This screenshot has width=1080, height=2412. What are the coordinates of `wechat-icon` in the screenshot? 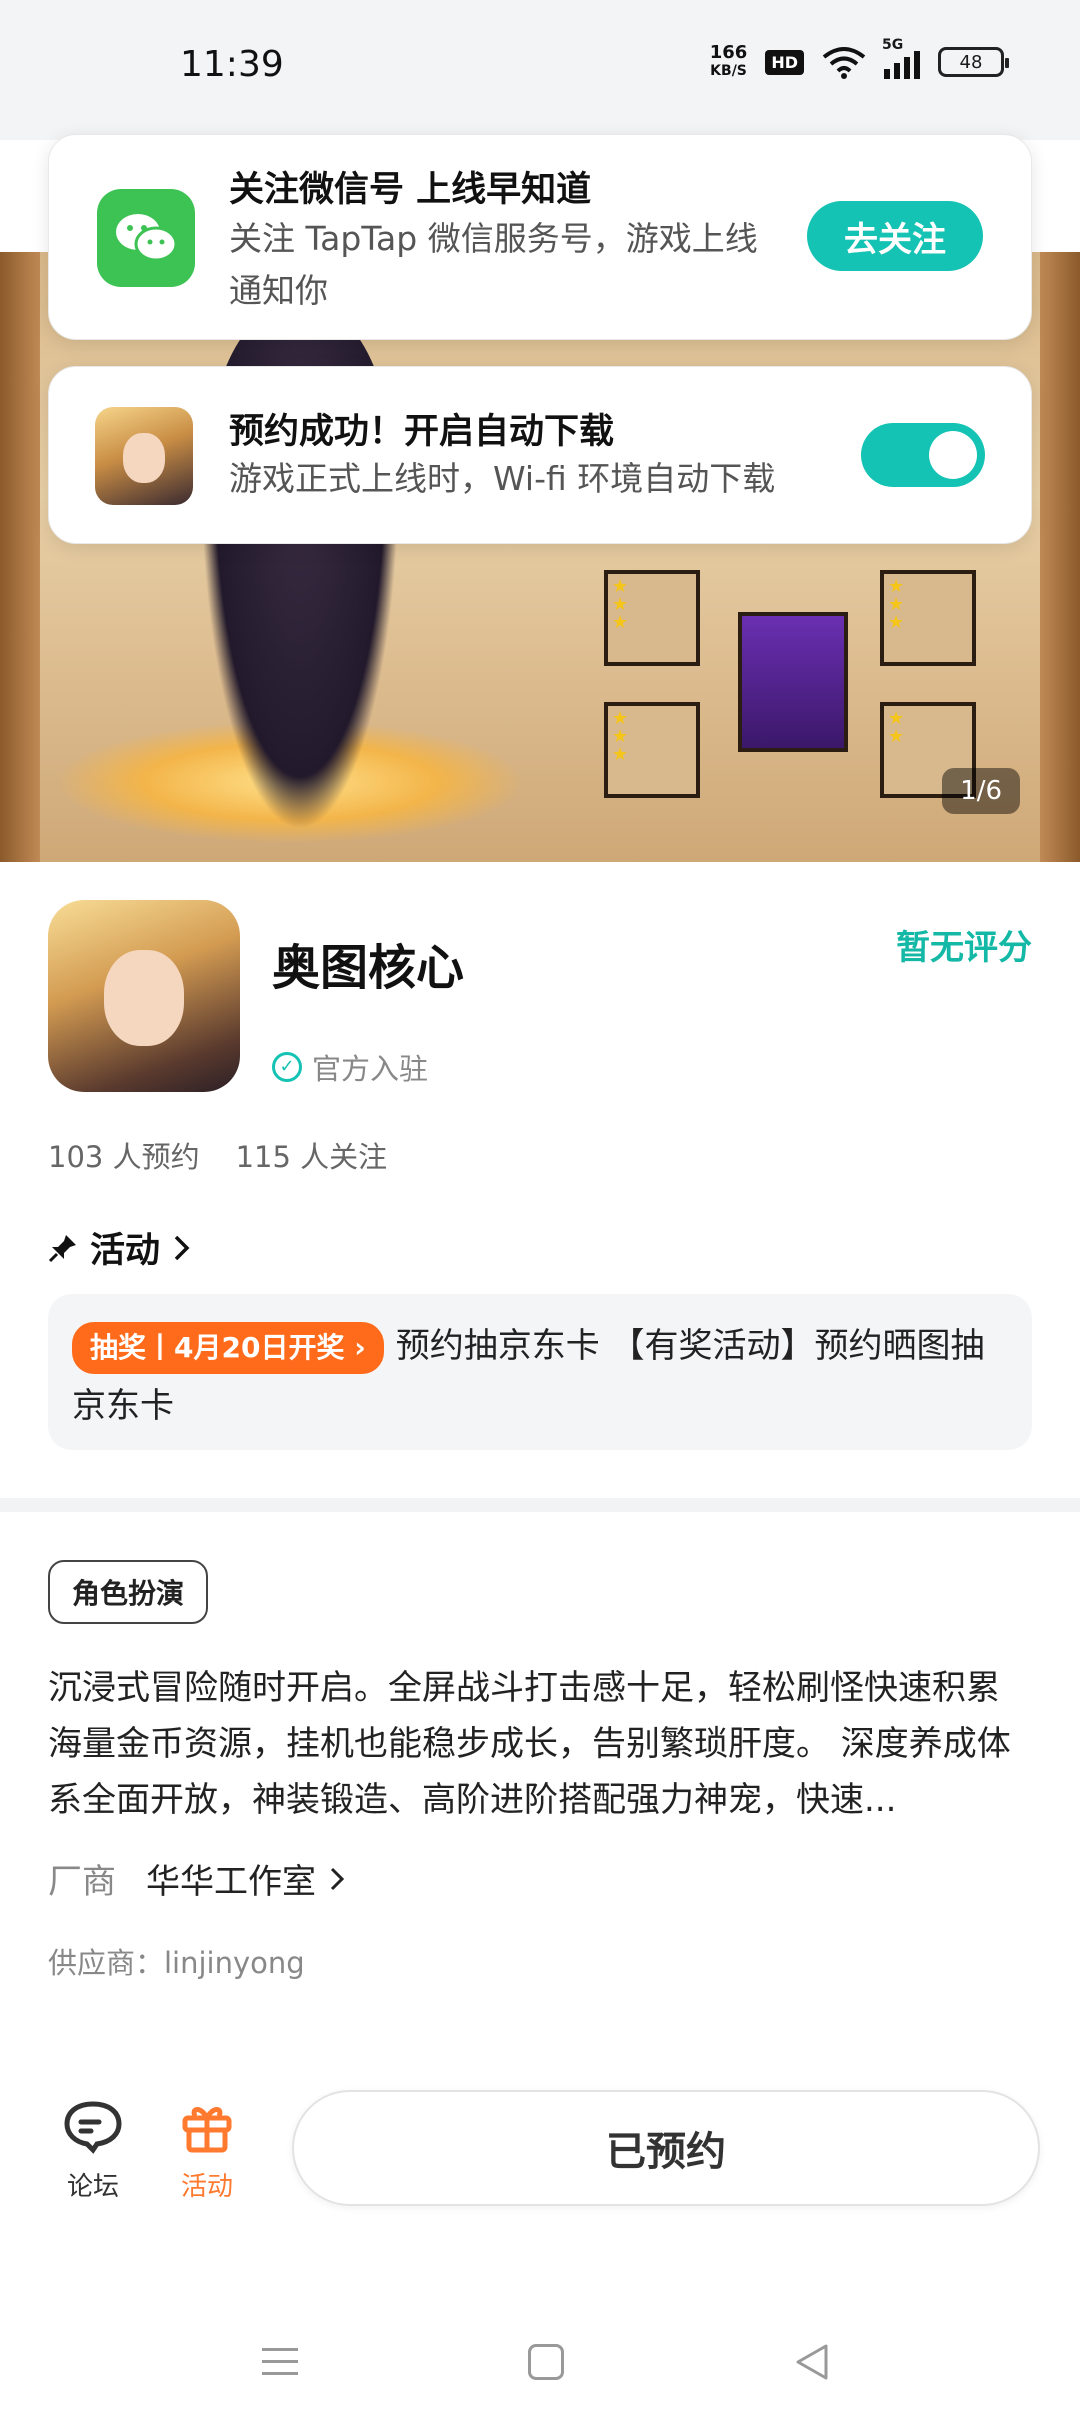 It's located at (146, 238).